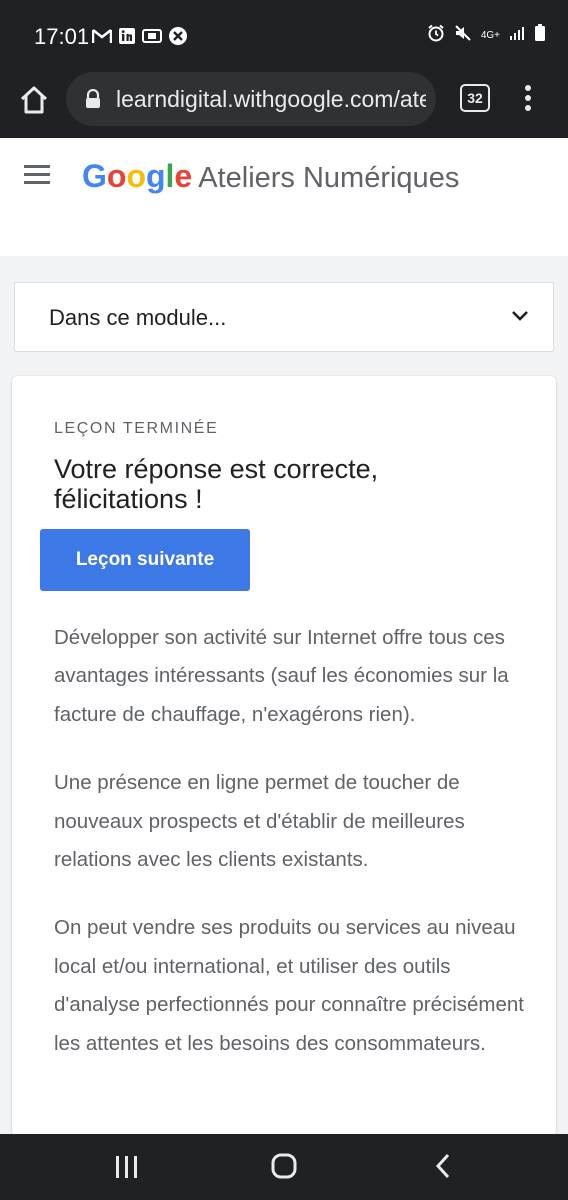 The height and width of the screenshot is (1200, 568). I want to click on recent-apps-button, so click(126, 1167).